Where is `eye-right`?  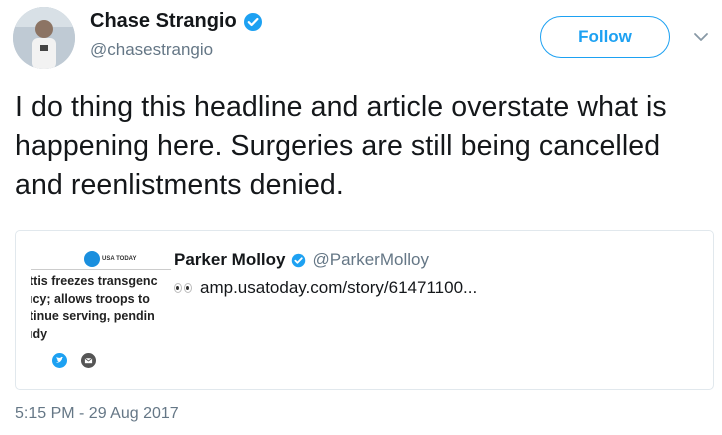 eye-right is located at coordinates (188, 288).